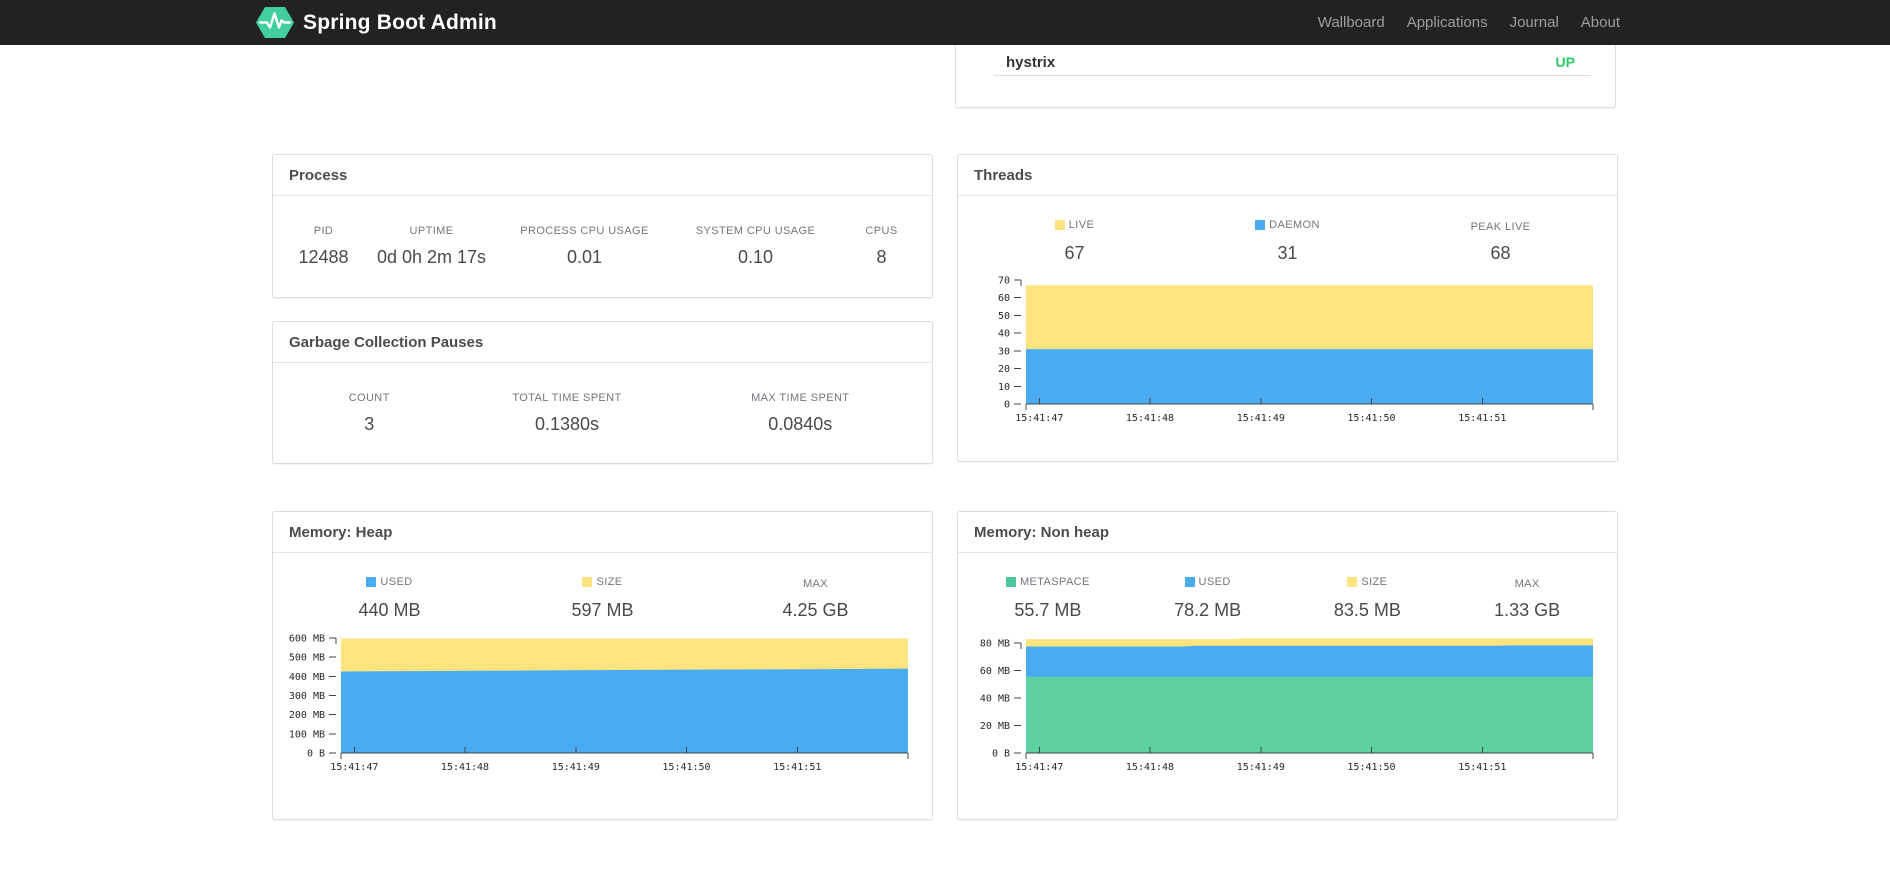  I want to click on svg-text: 0, so click(1007, 405).